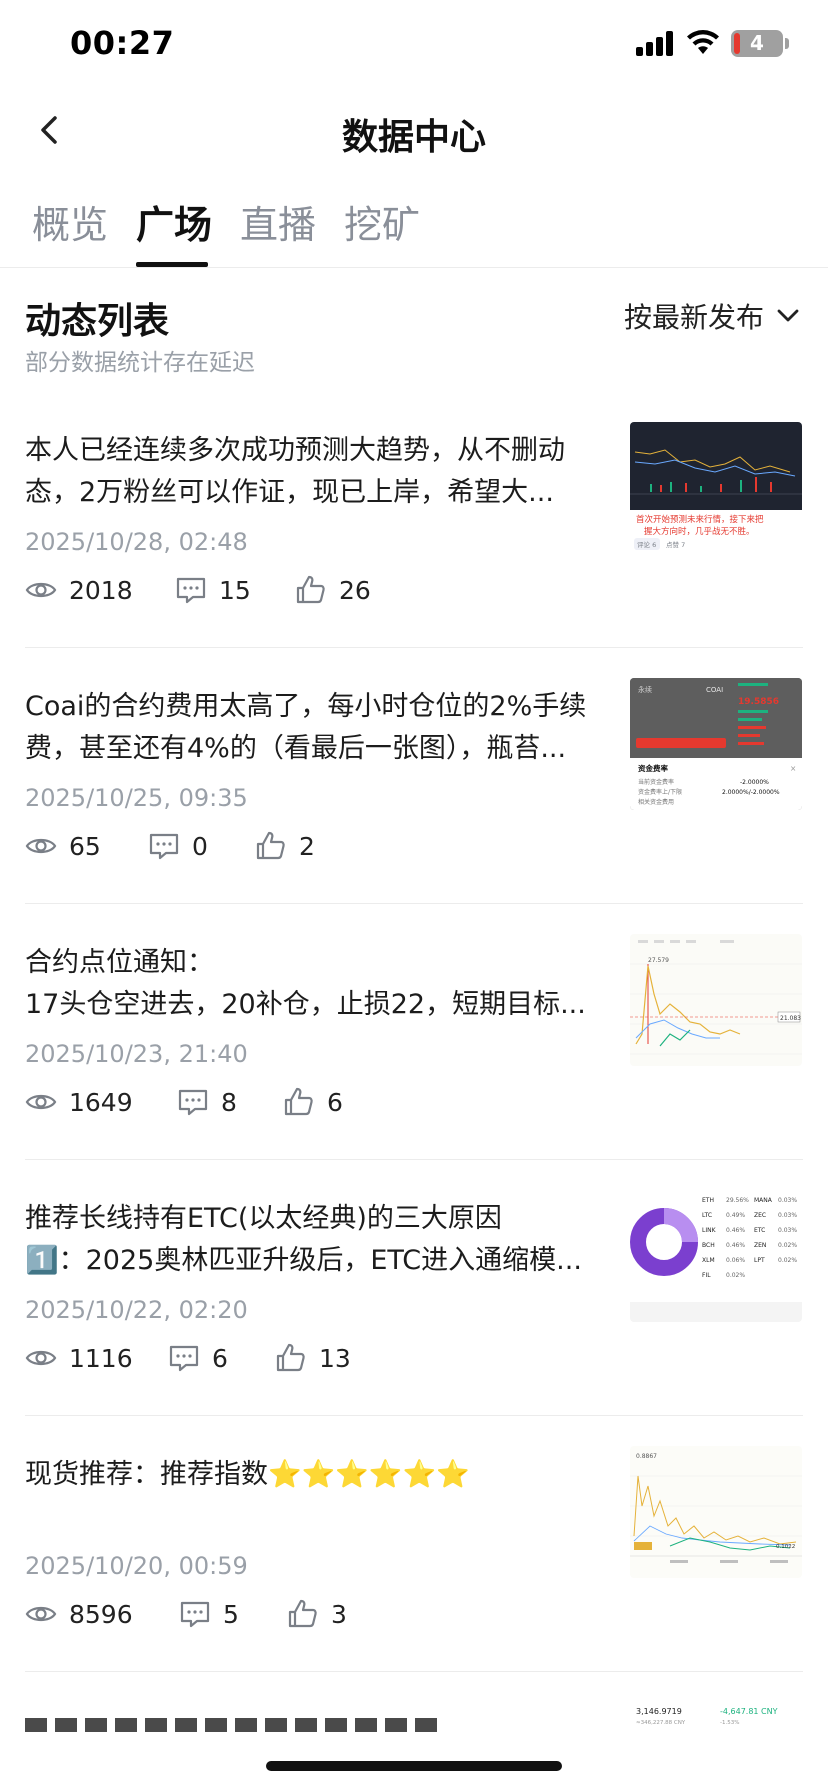 The image size is (828, 1792). Describe the element at coordinates (136, 1566) in the screenshot. I see `post-date: 2025/10/20, 00:59` at that location.